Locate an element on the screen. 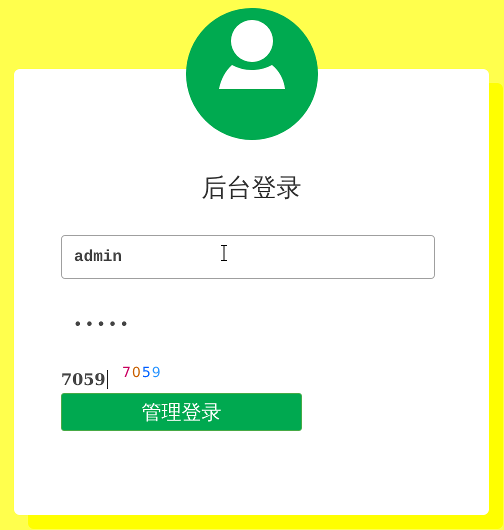  login-title: 后台登录 is located at coordinates (251, 189).